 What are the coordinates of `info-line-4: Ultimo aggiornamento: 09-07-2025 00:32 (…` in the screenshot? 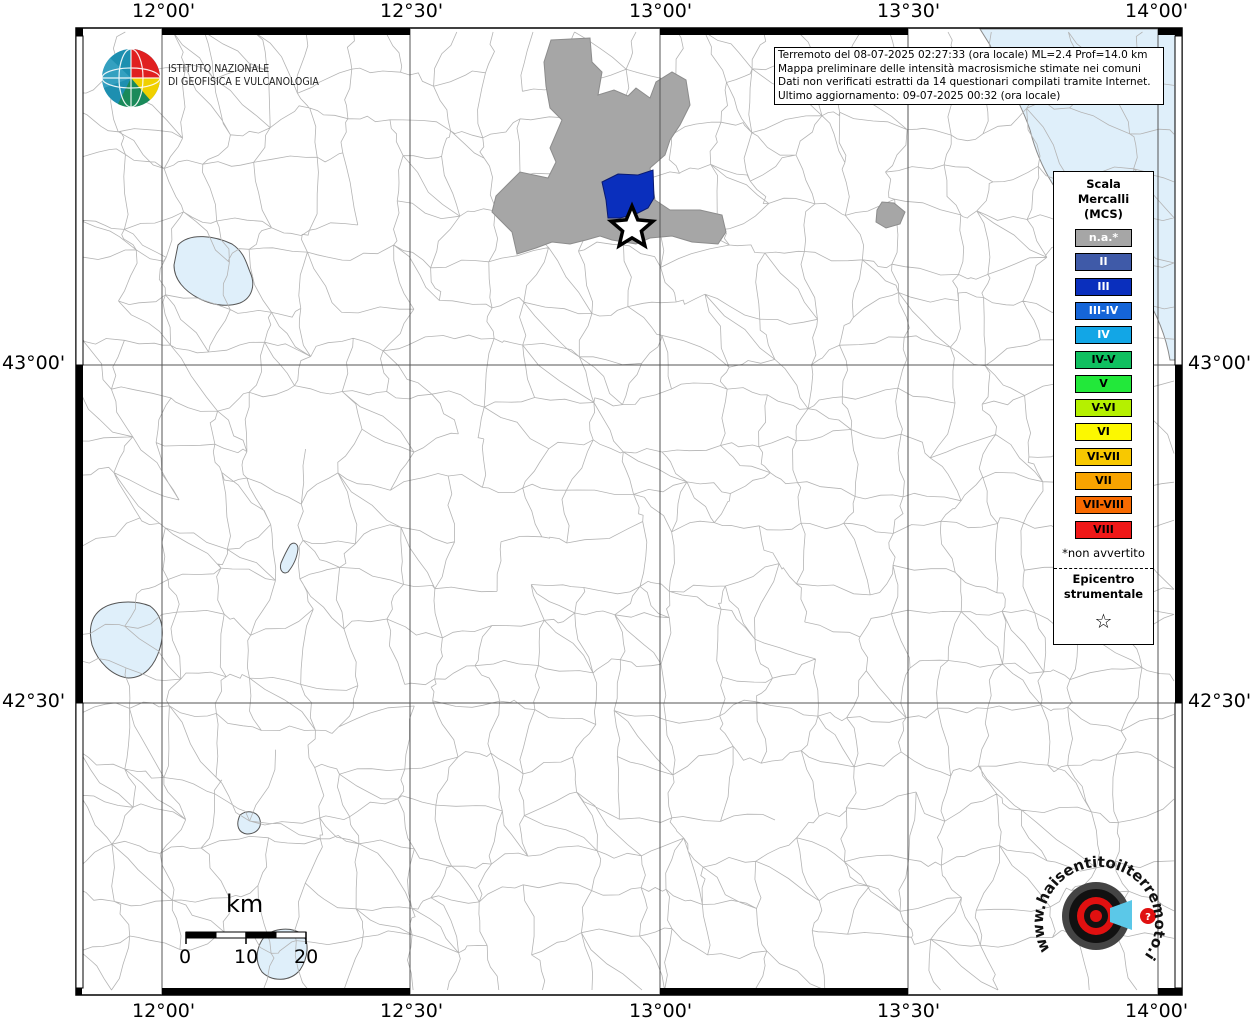 It's located at (919, 95).